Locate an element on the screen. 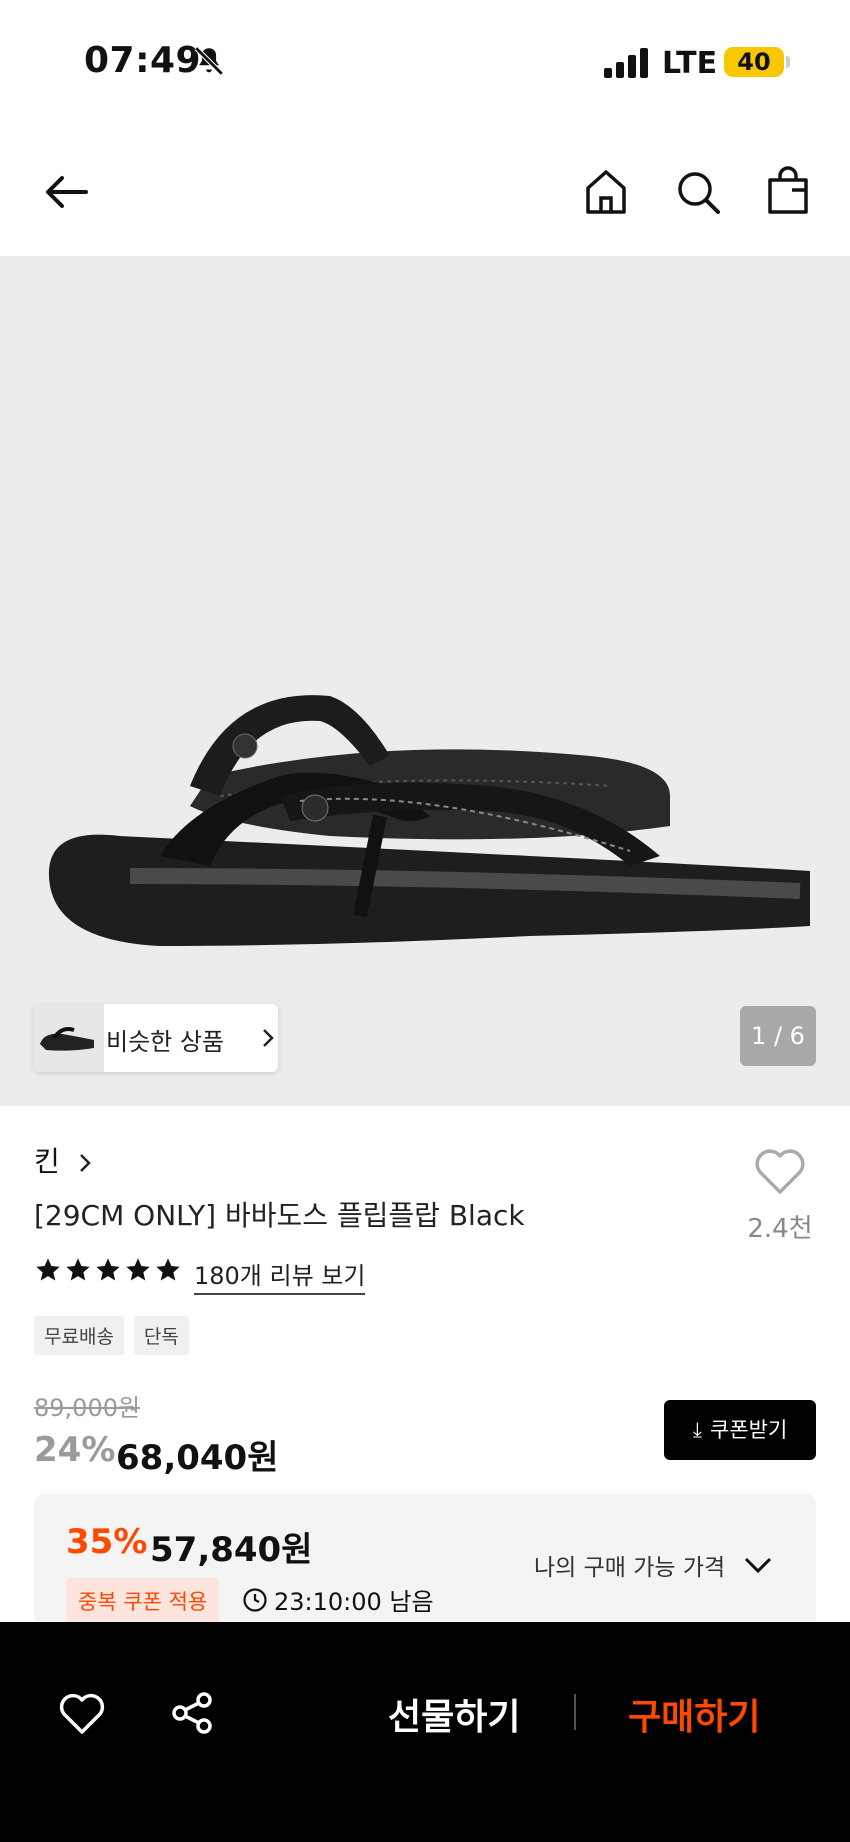 The image size is (850, 1842). tag-free-shipping: 무료배송 is located at coordinates (79, 1335).